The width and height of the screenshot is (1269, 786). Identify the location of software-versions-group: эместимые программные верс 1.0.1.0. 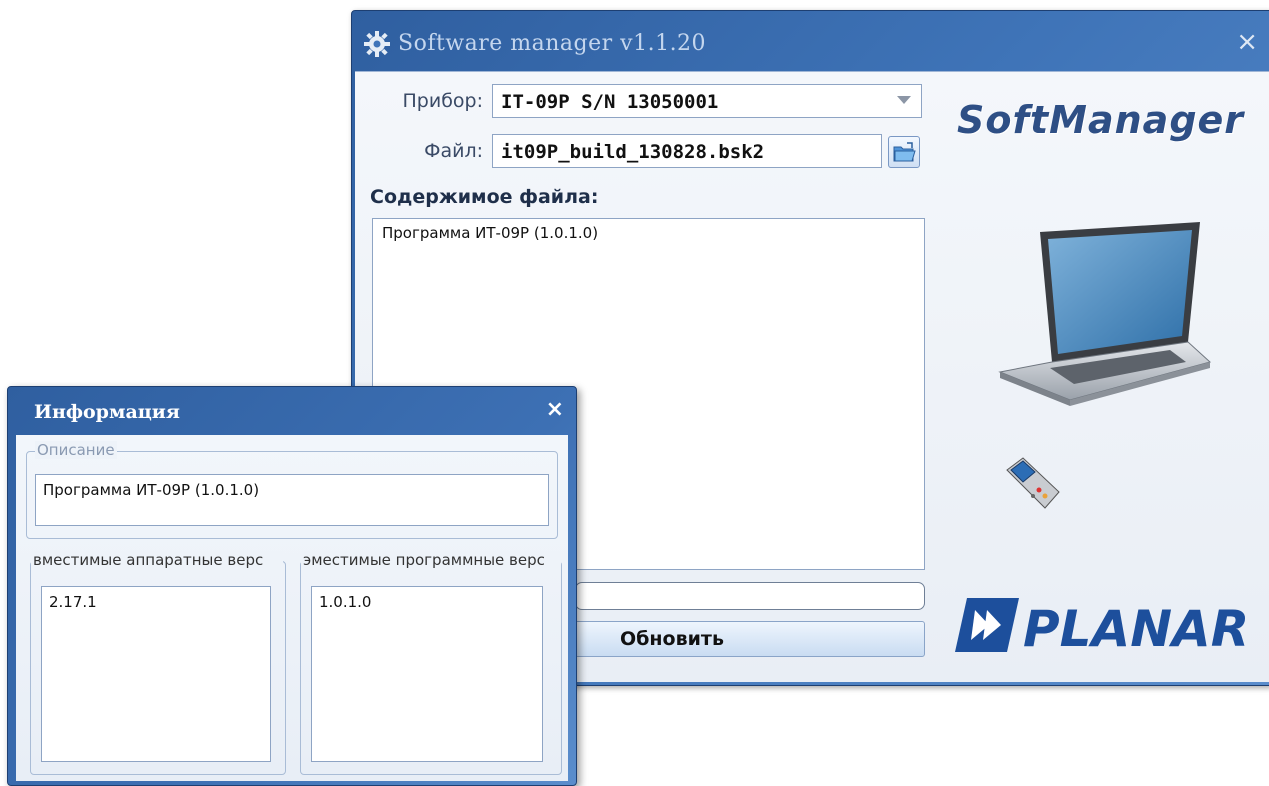
(431, 663).